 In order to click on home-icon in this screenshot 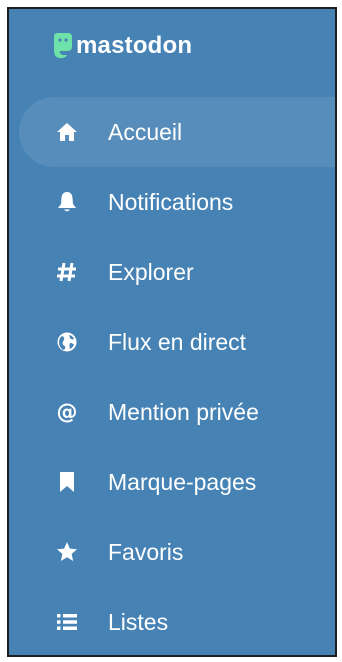, I will do `click(67, 132)`.